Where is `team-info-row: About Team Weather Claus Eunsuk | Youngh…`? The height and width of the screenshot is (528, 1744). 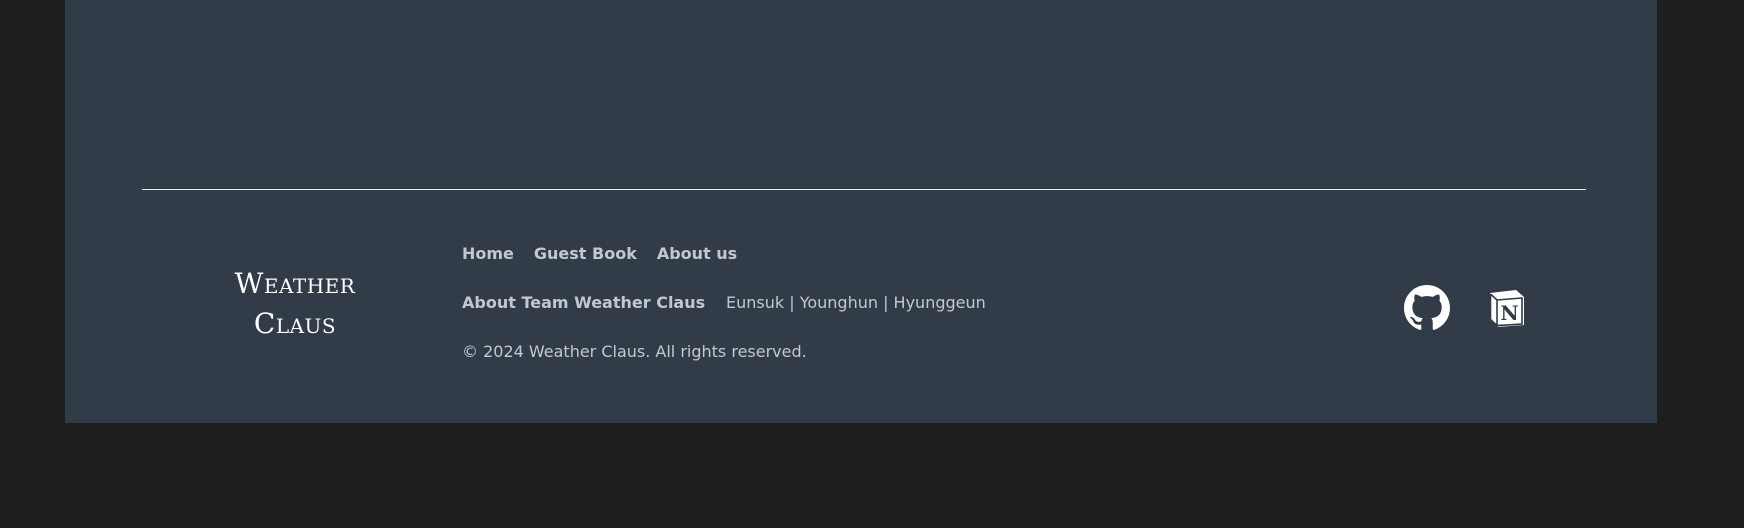
team-info-row: About Team Weather Claus Eunsuk | Youngh… is located at coordinates (724, 302).